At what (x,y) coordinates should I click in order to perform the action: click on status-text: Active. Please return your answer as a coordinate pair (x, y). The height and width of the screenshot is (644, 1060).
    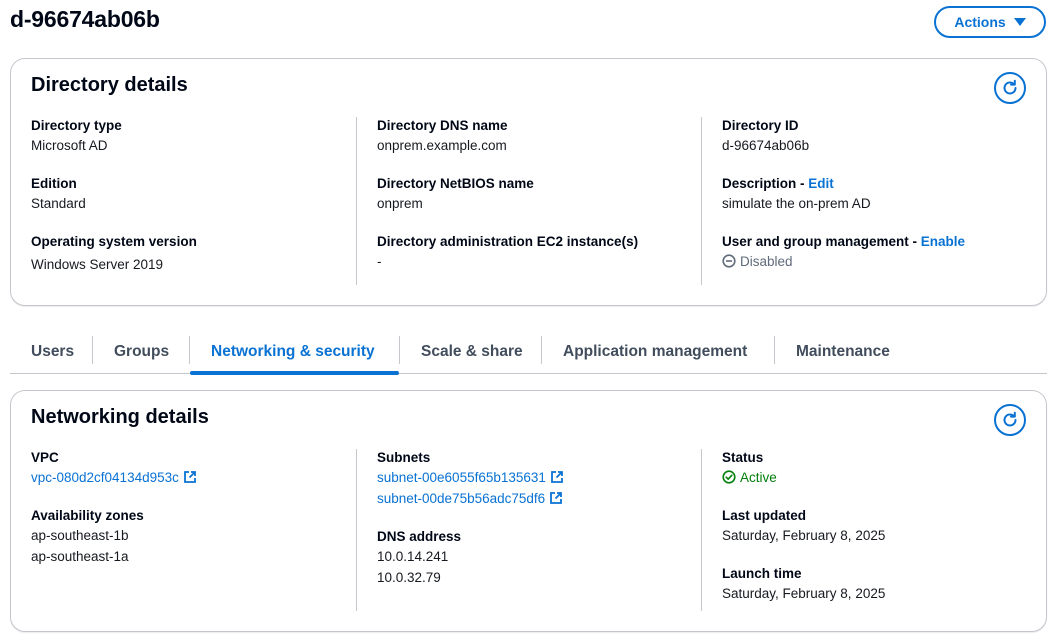
    Looking at the image, I should click on (758, 477).